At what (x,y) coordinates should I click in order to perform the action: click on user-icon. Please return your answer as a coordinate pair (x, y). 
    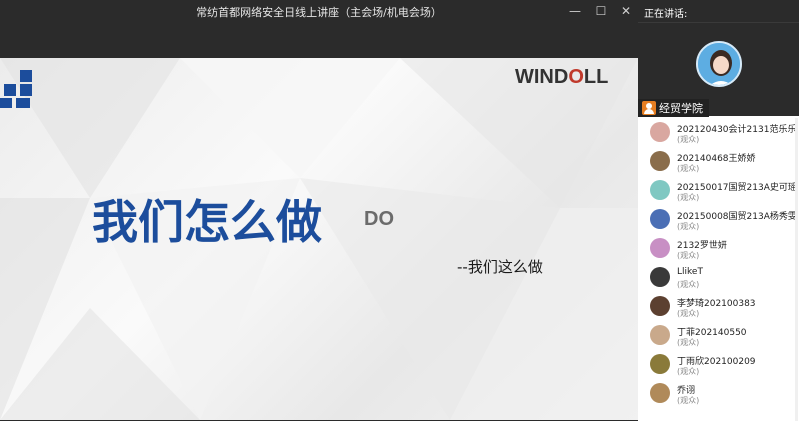
    Looking at the image, I should click on (649, 108).